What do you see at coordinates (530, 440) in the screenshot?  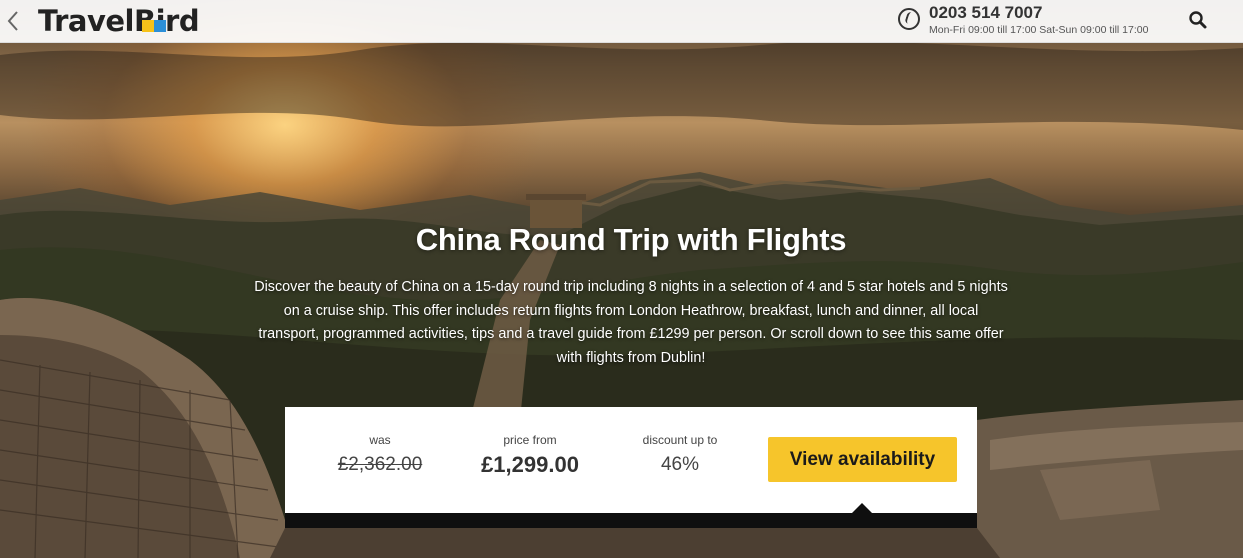 I see `price-from-label: price from` at bounding box center [530, 440].